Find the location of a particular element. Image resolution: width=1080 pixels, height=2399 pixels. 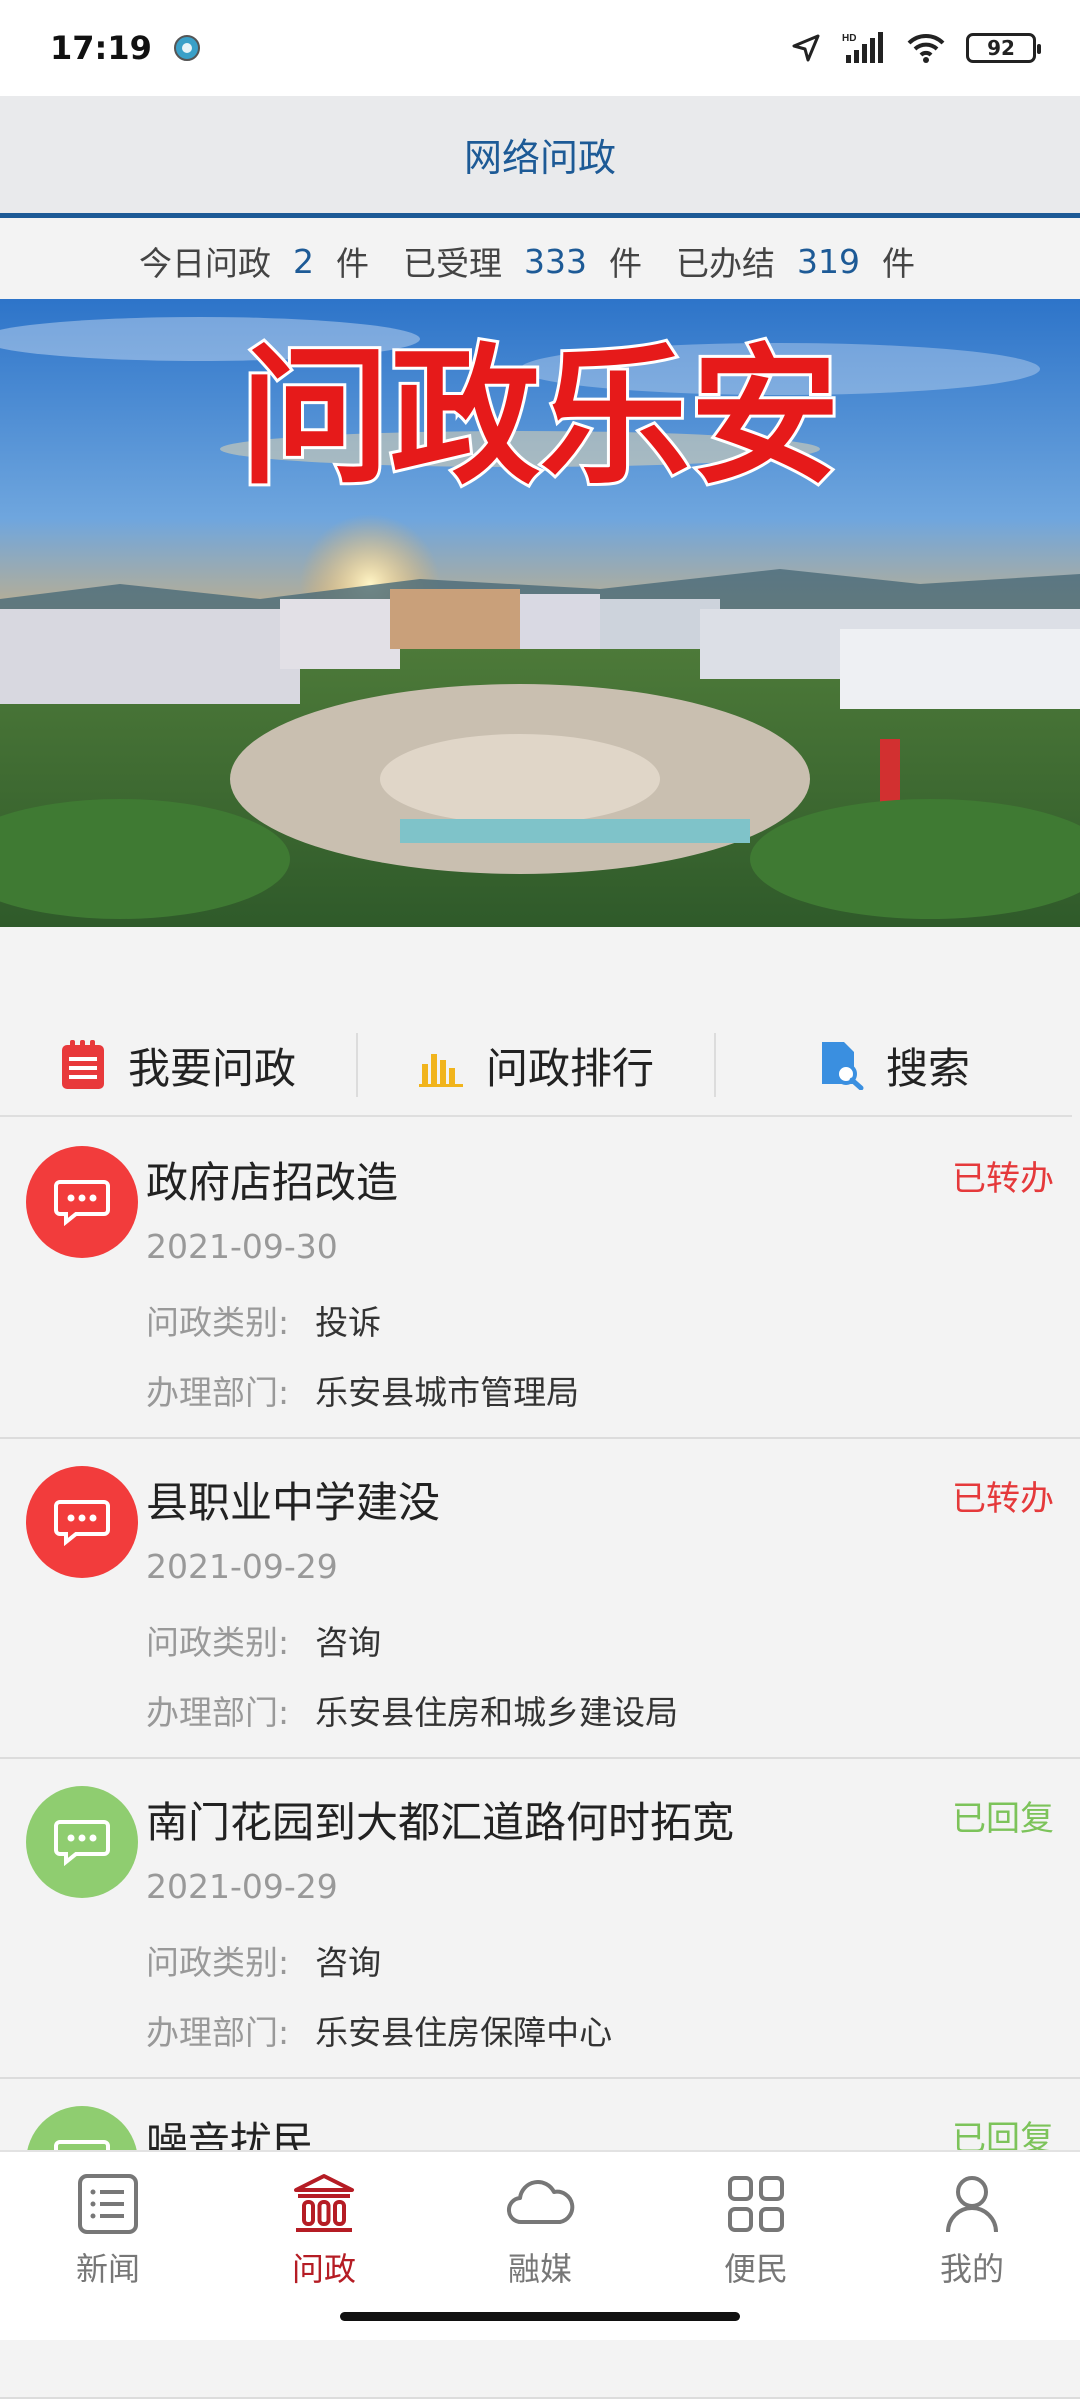

ranking-button: 问政排行 is located at coordinates (535, 1065).